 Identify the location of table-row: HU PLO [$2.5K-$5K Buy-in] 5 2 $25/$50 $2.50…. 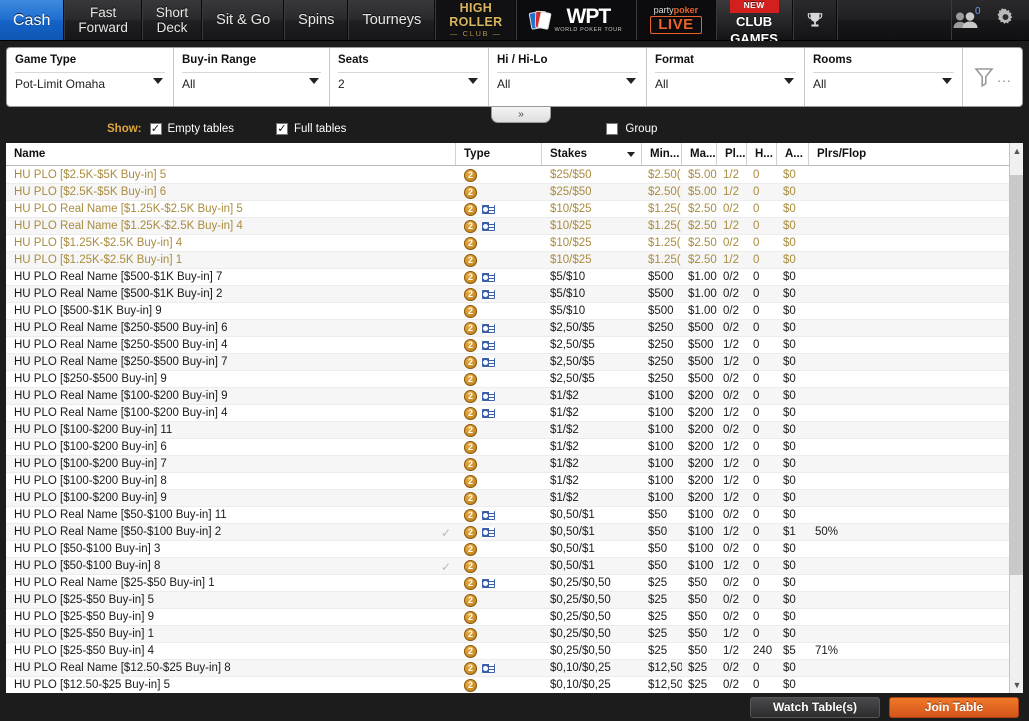
(507, 175).